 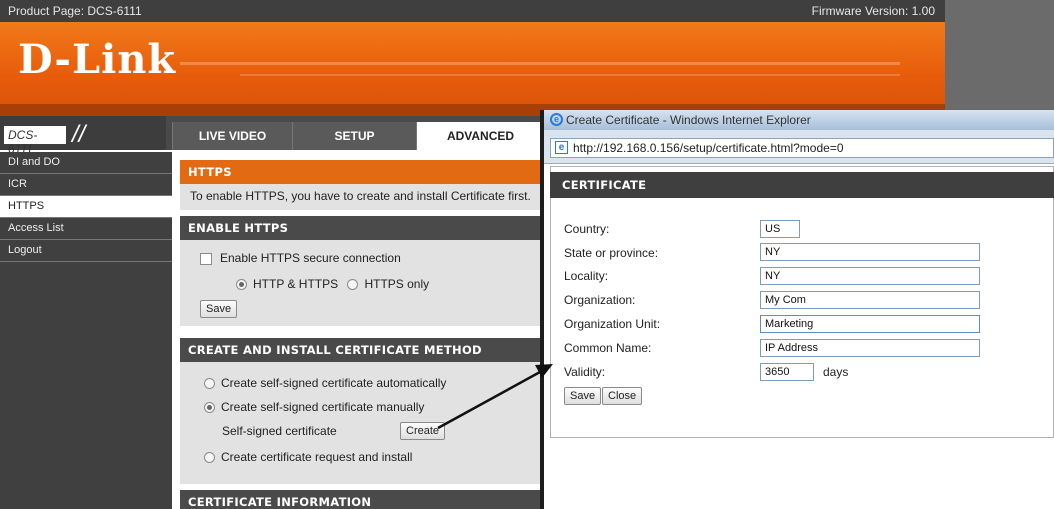 I want to click on tab-live-video: LIVE VIDEO, so click(x=232, y=136).